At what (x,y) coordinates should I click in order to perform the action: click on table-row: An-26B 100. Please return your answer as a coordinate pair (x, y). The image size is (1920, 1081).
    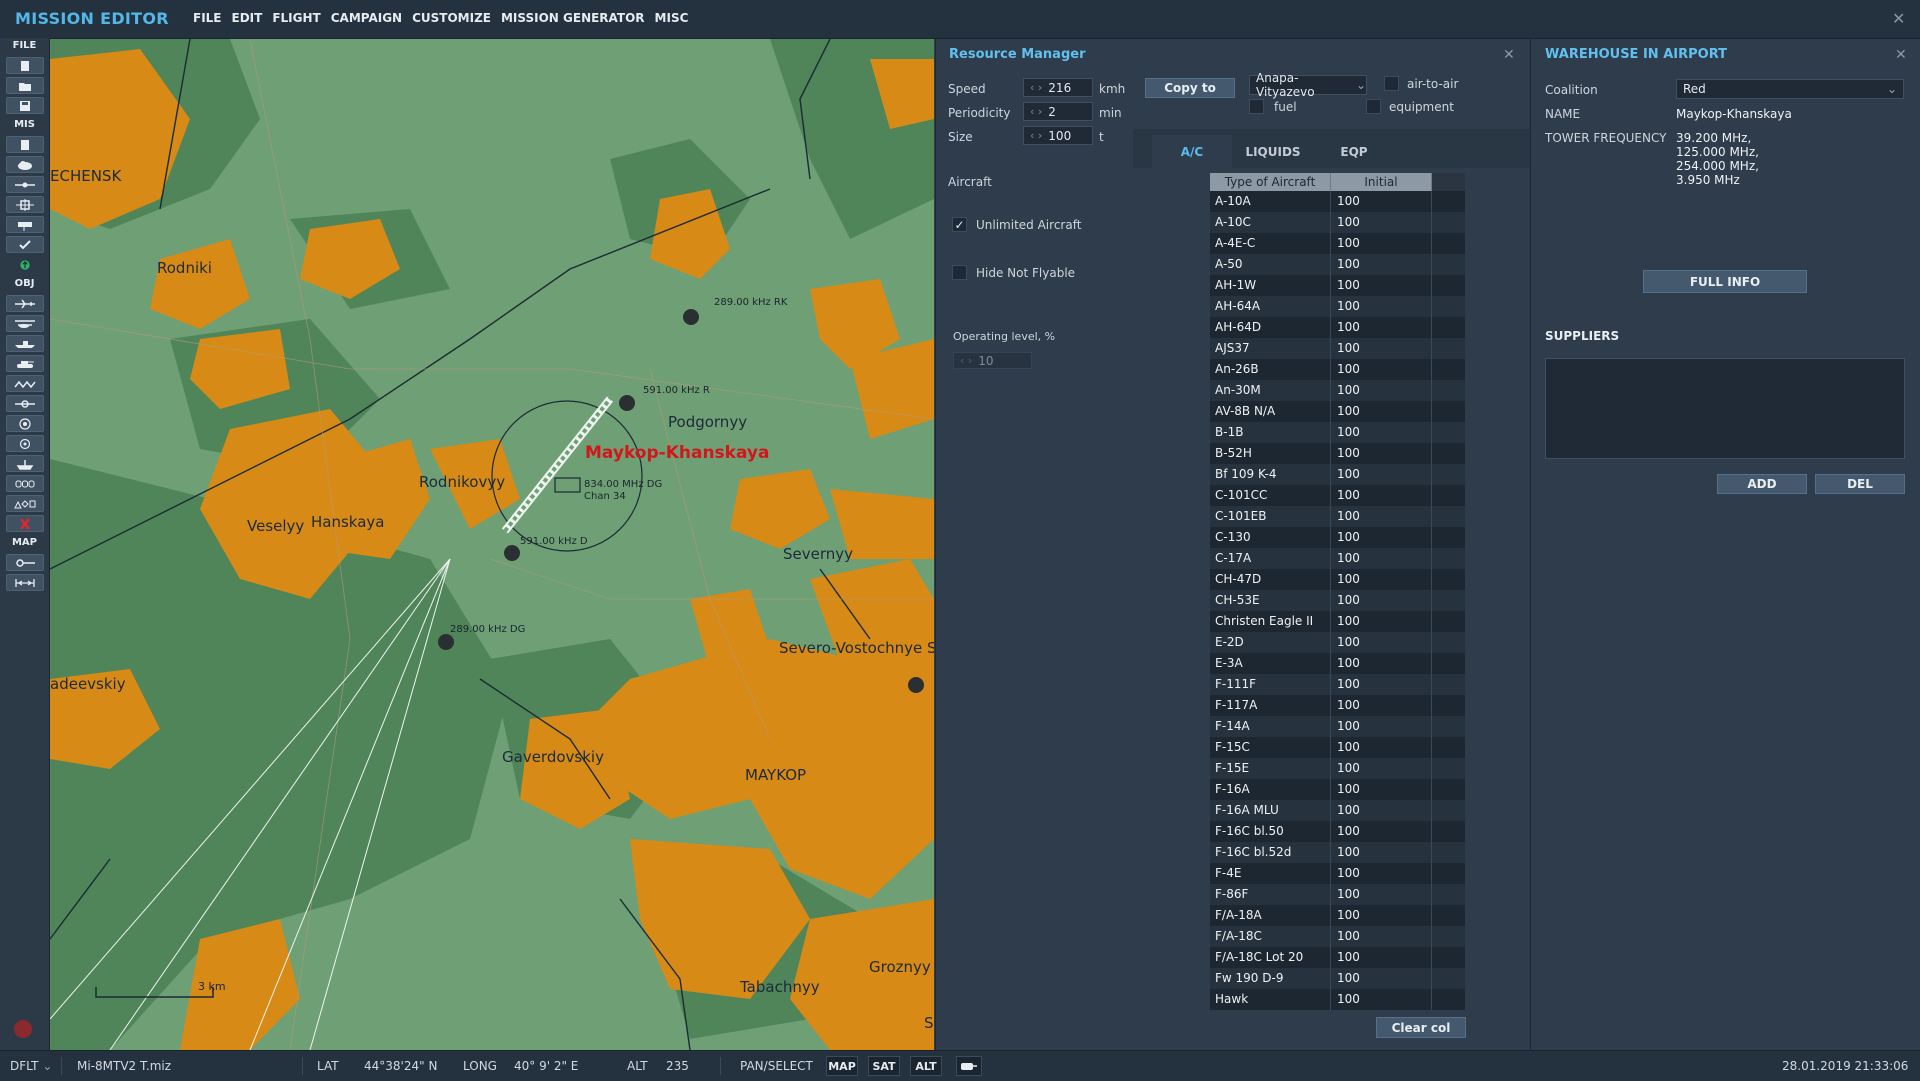
    Looking at the image, I should click on (1337, 369).